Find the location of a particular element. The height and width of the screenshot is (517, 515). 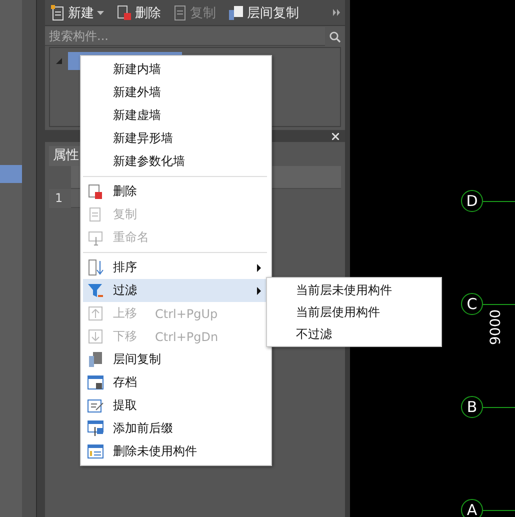

dropdown-caret-icon is located at coordinates (100, 12).